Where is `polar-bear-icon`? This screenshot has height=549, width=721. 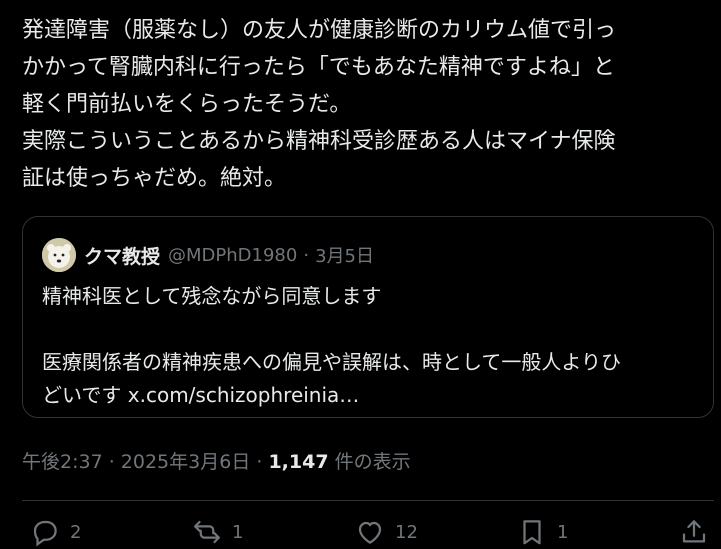 polar-bear-icon is located at coordinates (59, 255).